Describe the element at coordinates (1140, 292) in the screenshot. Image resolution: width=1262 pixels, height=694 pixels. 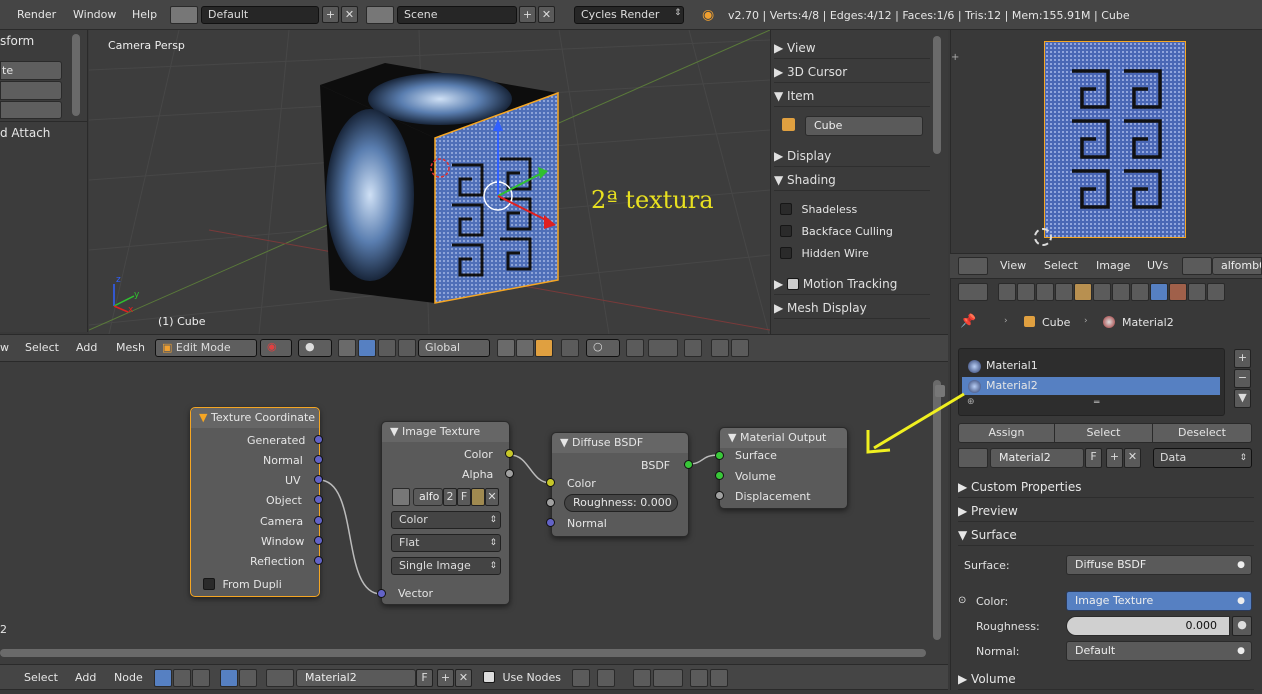
I see `data-tab-icon` at that location.